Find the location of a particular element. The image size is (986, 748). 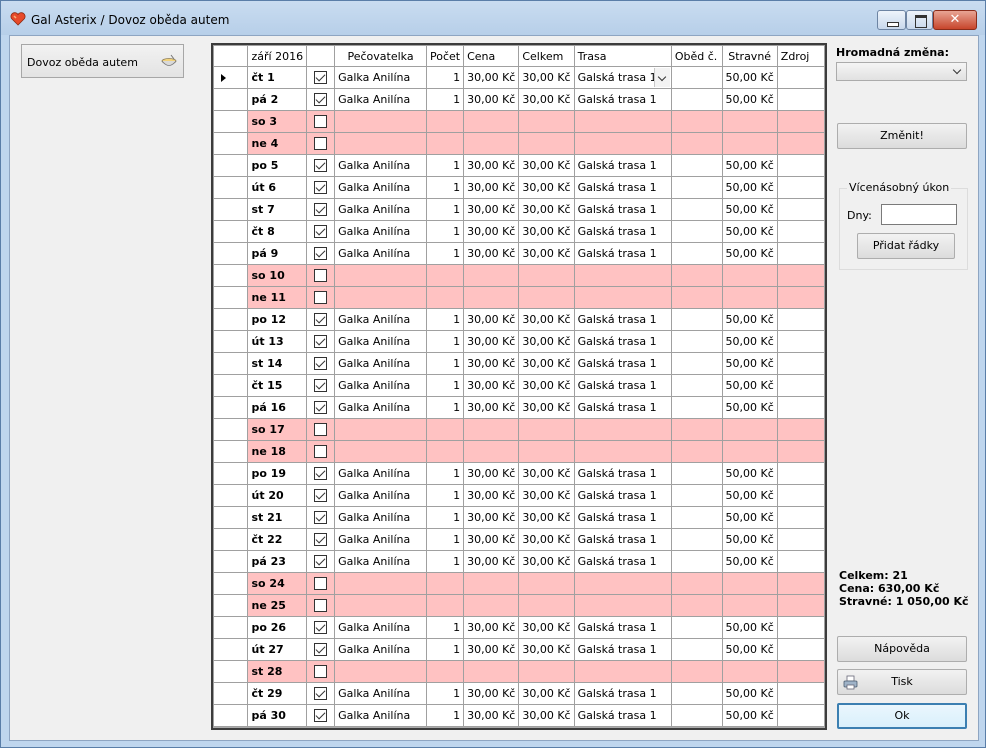

checkbox-unchecked is located at coordinates (321, 276).